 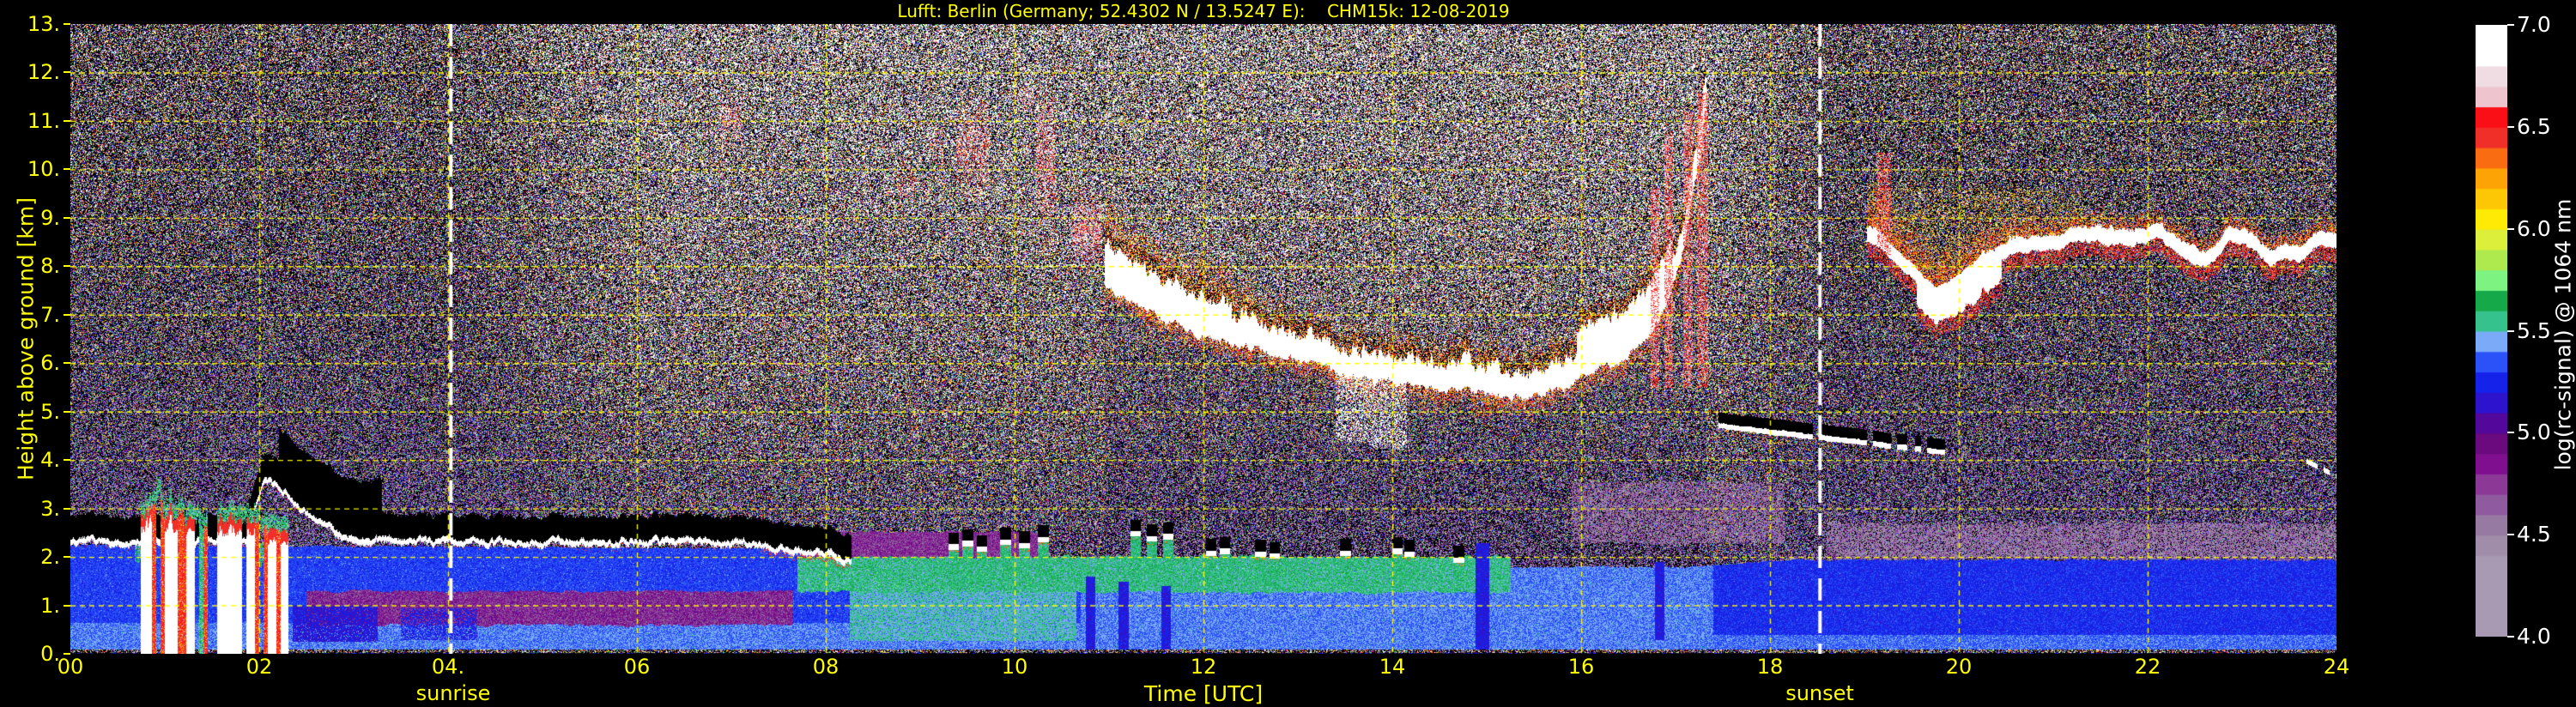 What do you see at coordinates (50, 314) in the screenshot?
I see `y-tick-label: 7.` at bounding box center [50, 314].